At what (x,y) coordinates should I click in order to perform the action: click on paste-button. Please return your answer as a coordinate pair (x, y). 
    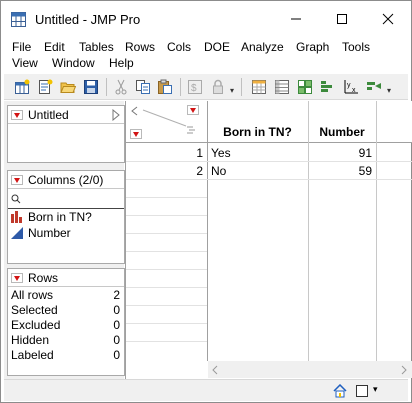
    Looking at the image, I should click on (165, 87).